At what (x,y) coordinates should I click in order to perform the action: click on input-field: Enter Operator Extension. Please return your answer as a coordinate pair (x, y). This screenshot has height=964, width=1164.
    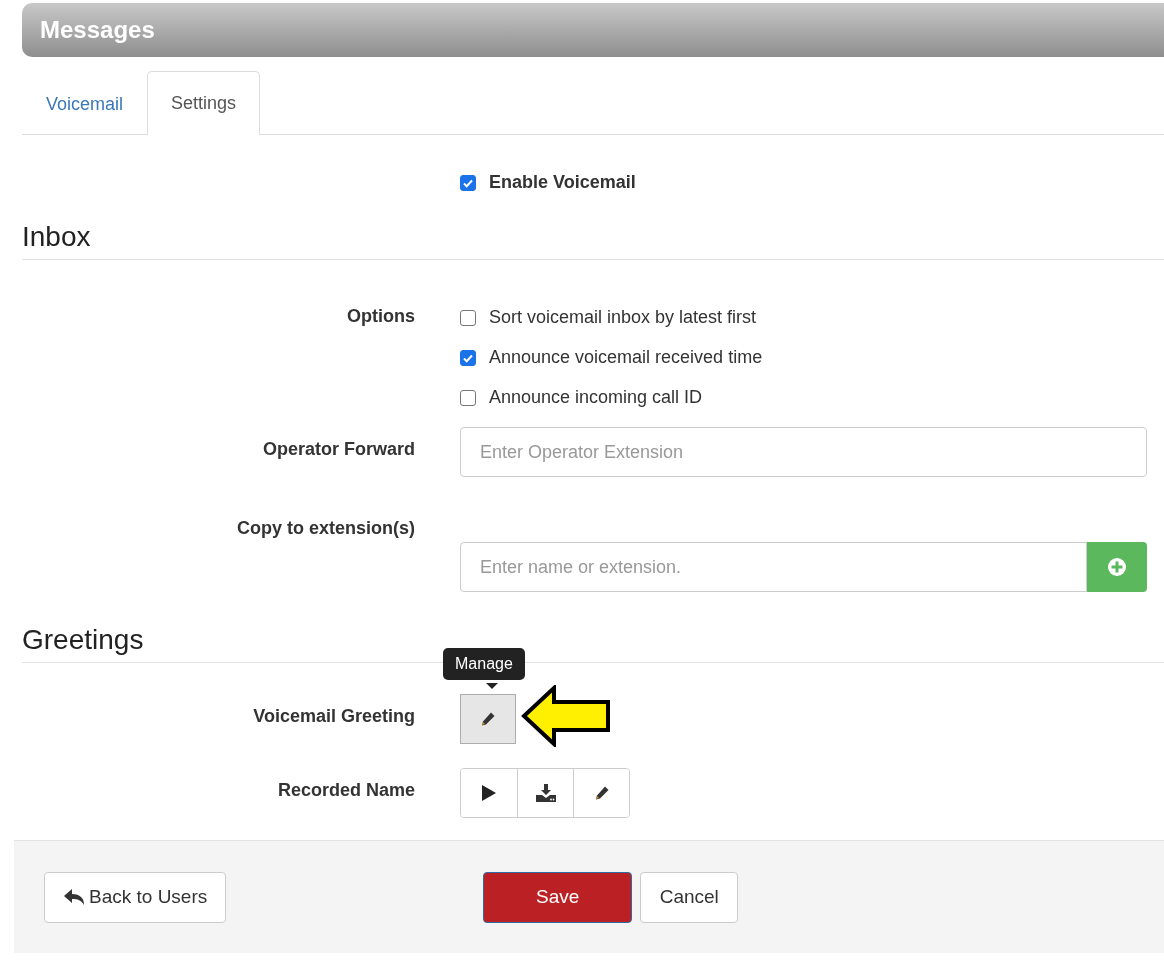
    Looking at the image, I should click on (803, 452).